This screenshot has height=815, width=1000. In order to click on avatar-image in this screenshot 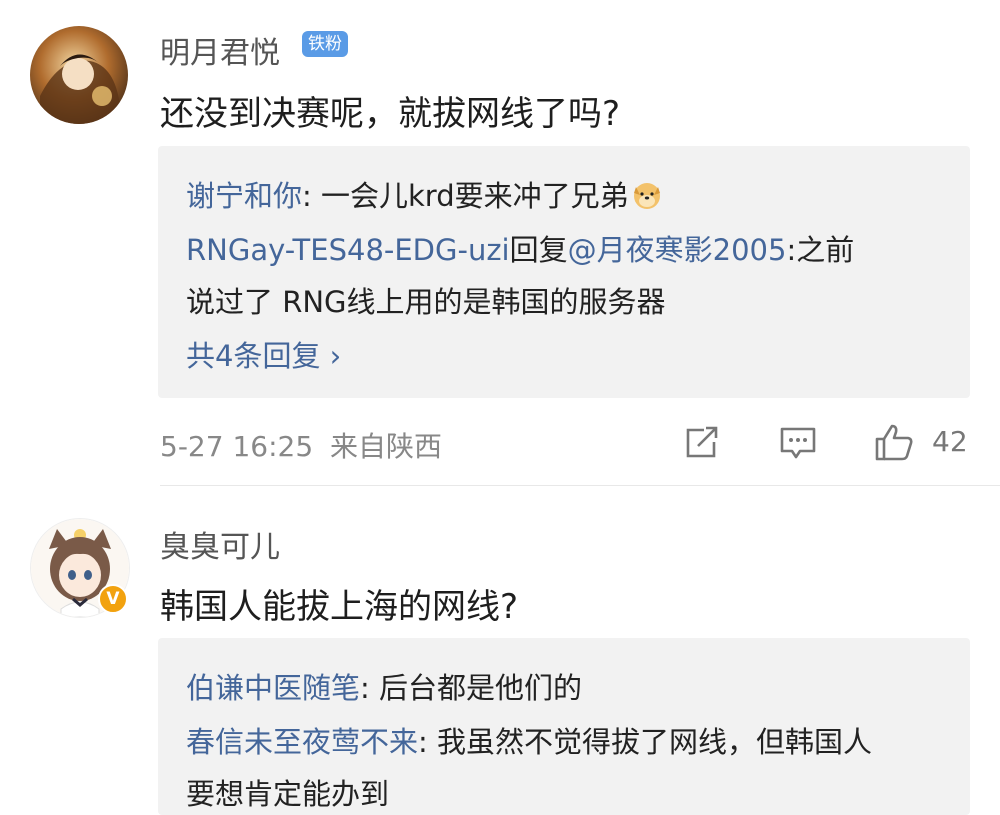, I will do `click(79, 75)`.